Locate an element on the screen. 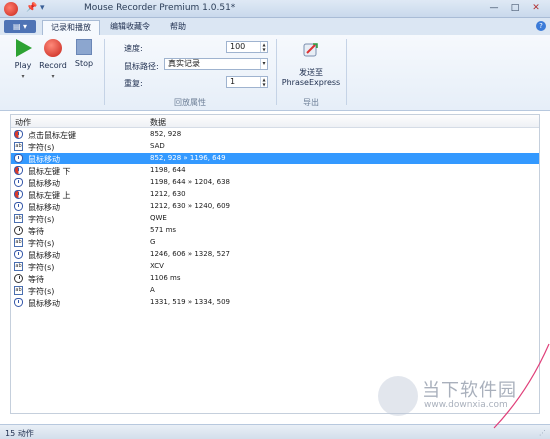  action-cell: 点击鼠标左键 is located at coordinates (52, 135).